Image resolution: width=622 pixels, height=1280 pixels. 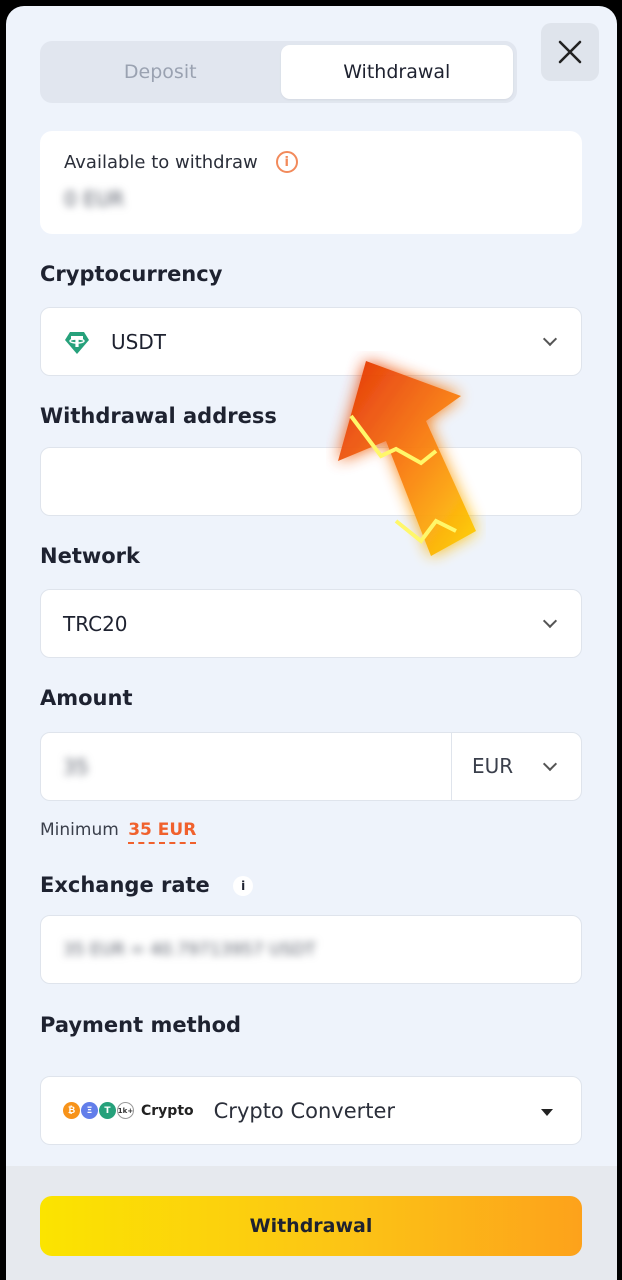 What do you see at coordinates (189, 949) in the screenshot?
I see `exchange-rate-value: 35 EUR = 40.79713957 USDT` at bounding box center [189, 949].